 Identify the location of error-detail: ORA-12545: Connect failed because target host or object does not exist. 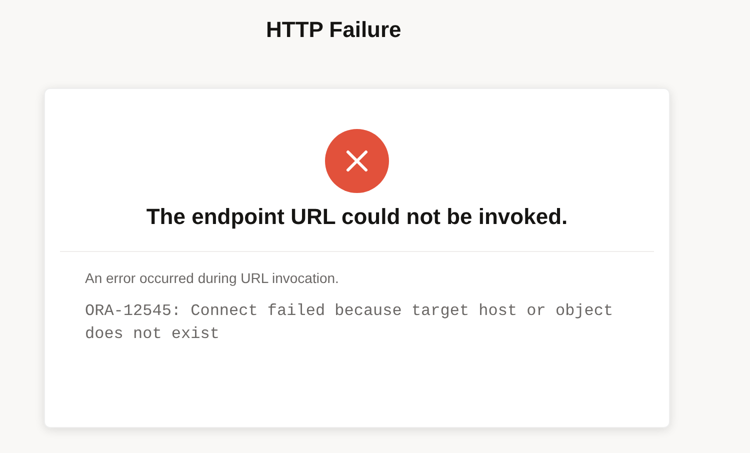
(349, 323).